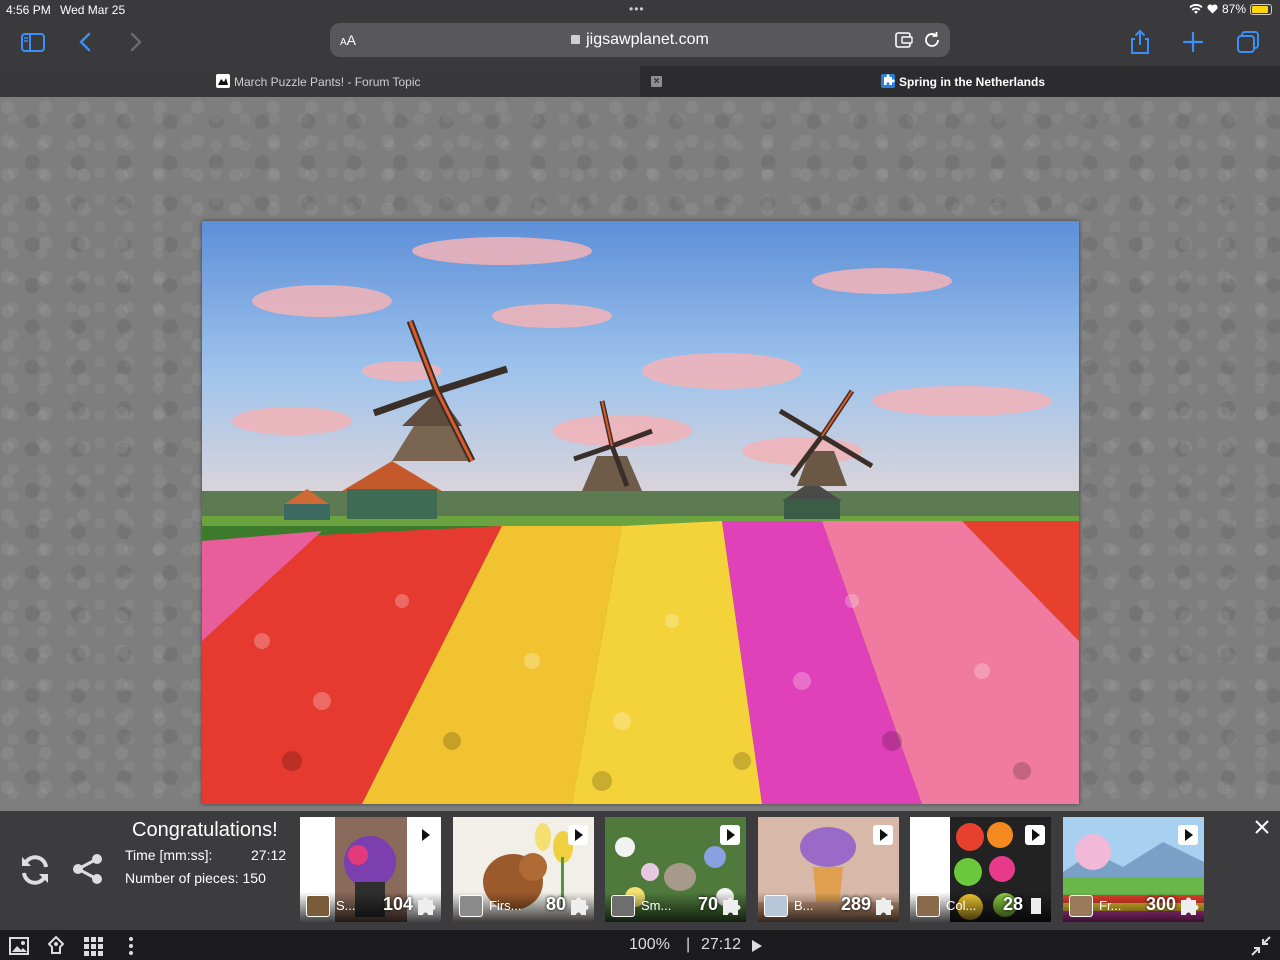 The height and width of the screenshot is (960, 1280). I want to click on sidebar-icon, so click(33, 42).